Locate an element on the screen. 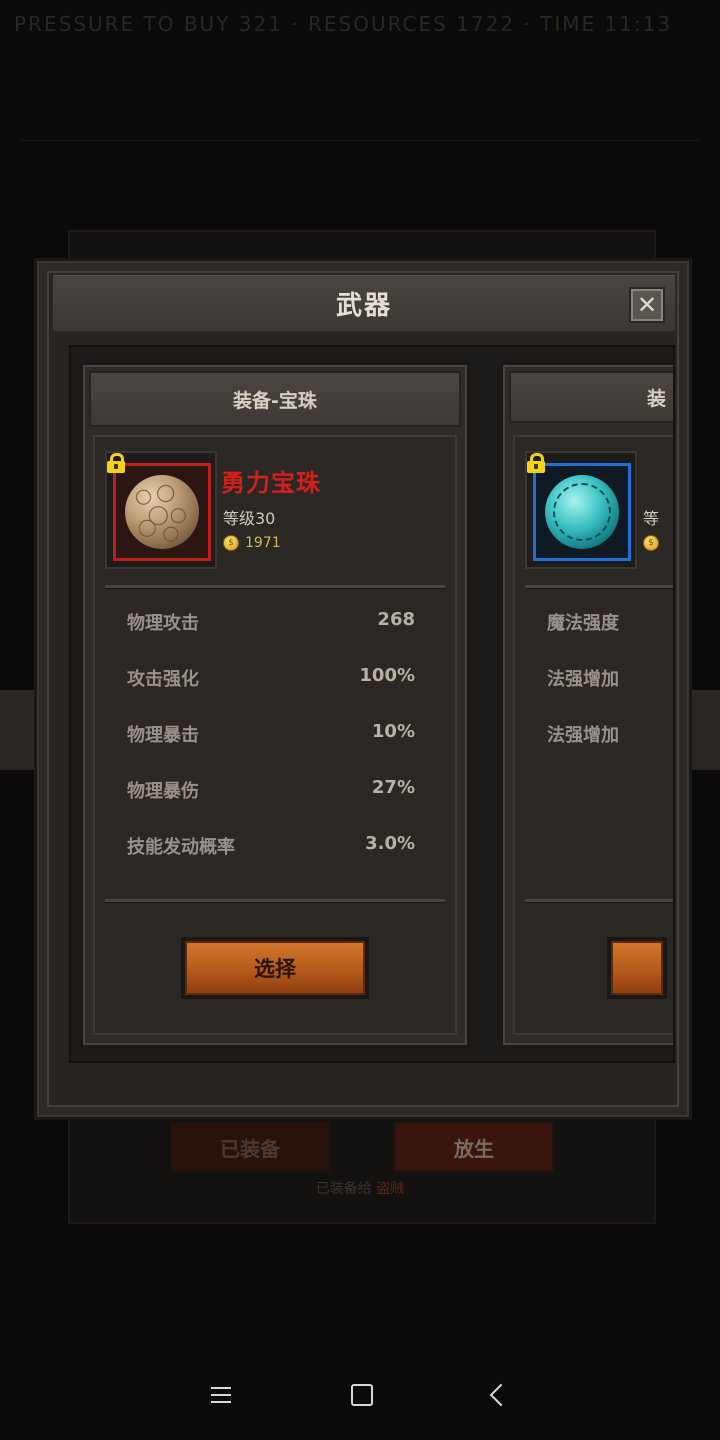 Image resolution: width=720 pixels, height=1440 pixels. item-price: $ is located at coordinates (651, 543).